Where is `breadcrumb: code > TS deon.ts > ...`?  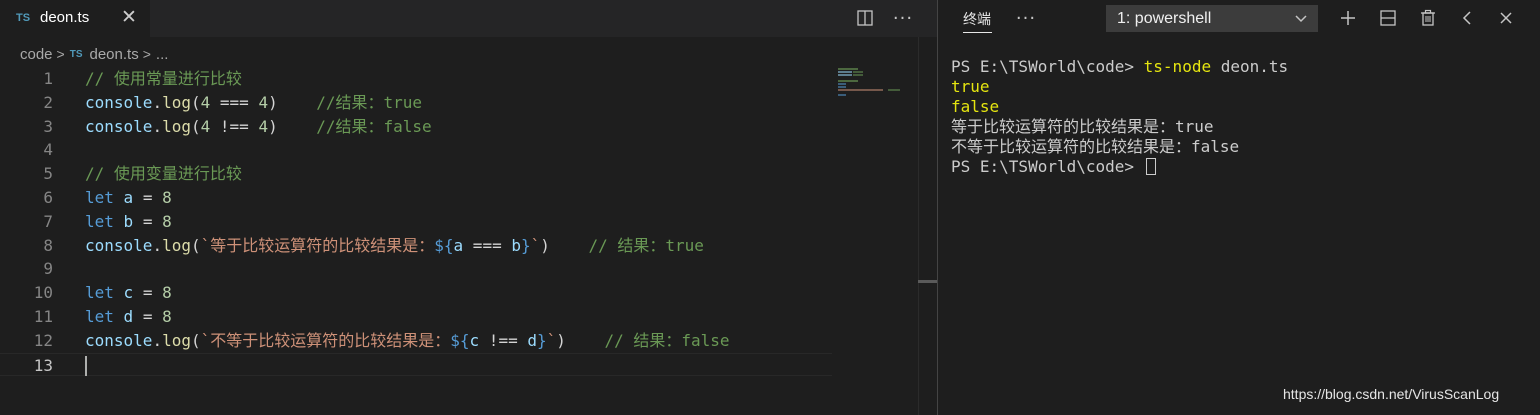
breadcrumb: code > TS deon.ts > ... is located at coordinates (94, 54).